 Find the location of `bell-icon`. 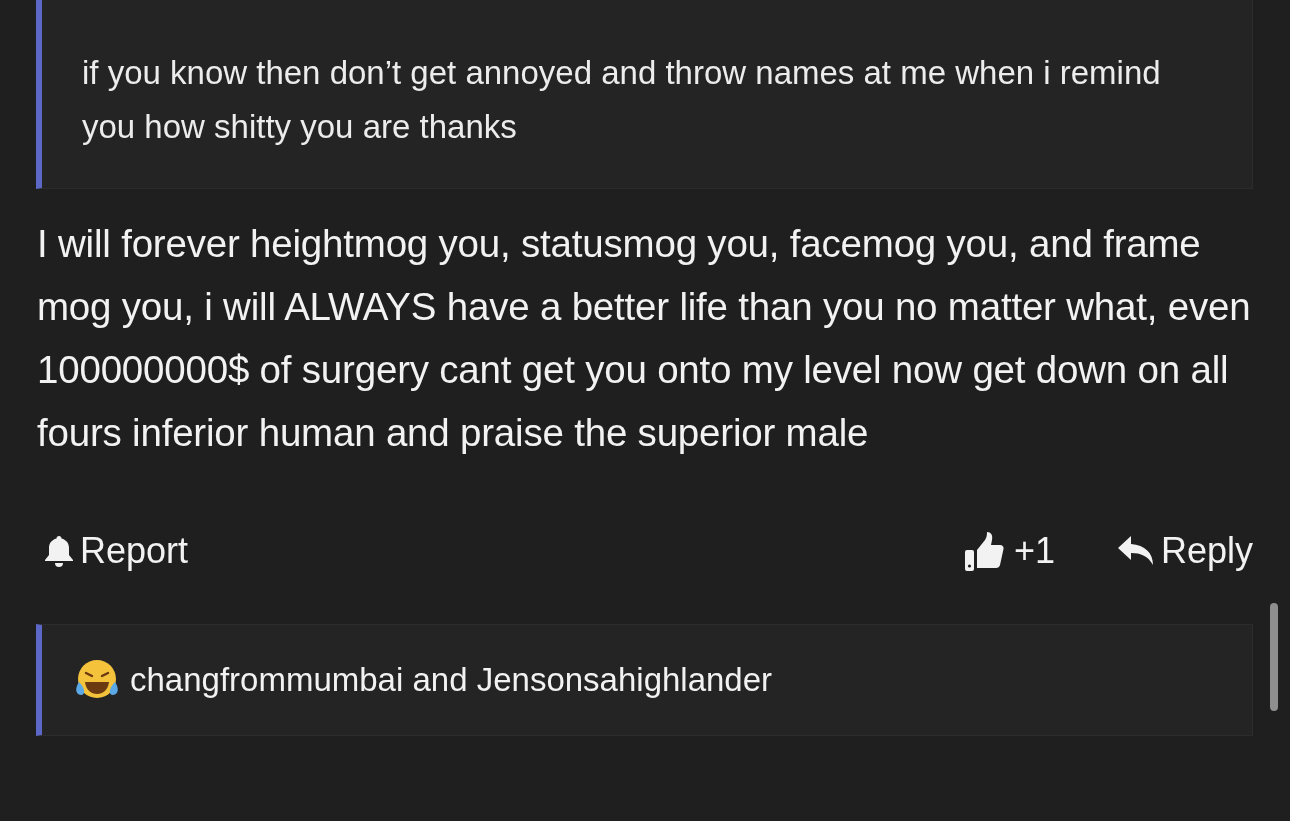

bell-icon is located at coordinates (59, 551).